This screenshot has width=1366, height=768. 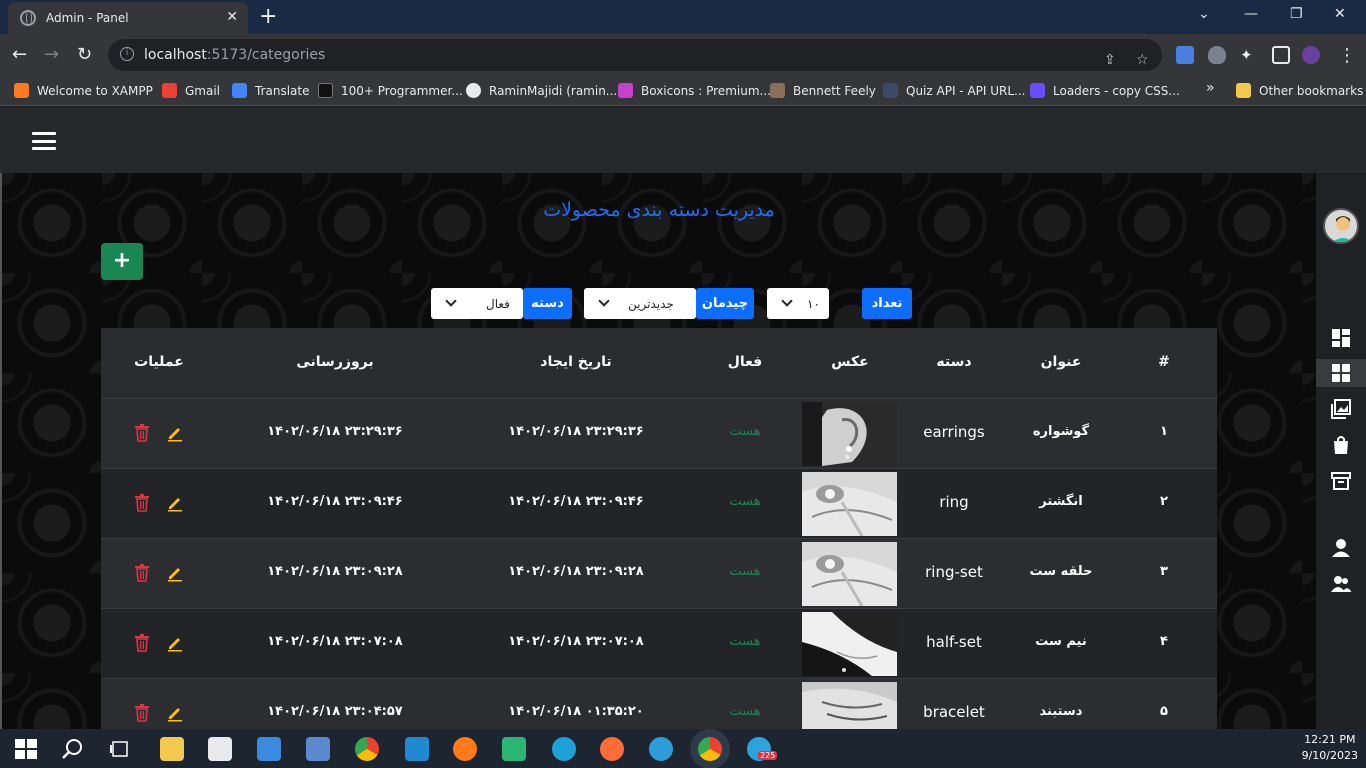 What do you see at coordinates (1164, 501) in the screenshot?
I see `row-index: ۲` at bounding box center [1164, 501].